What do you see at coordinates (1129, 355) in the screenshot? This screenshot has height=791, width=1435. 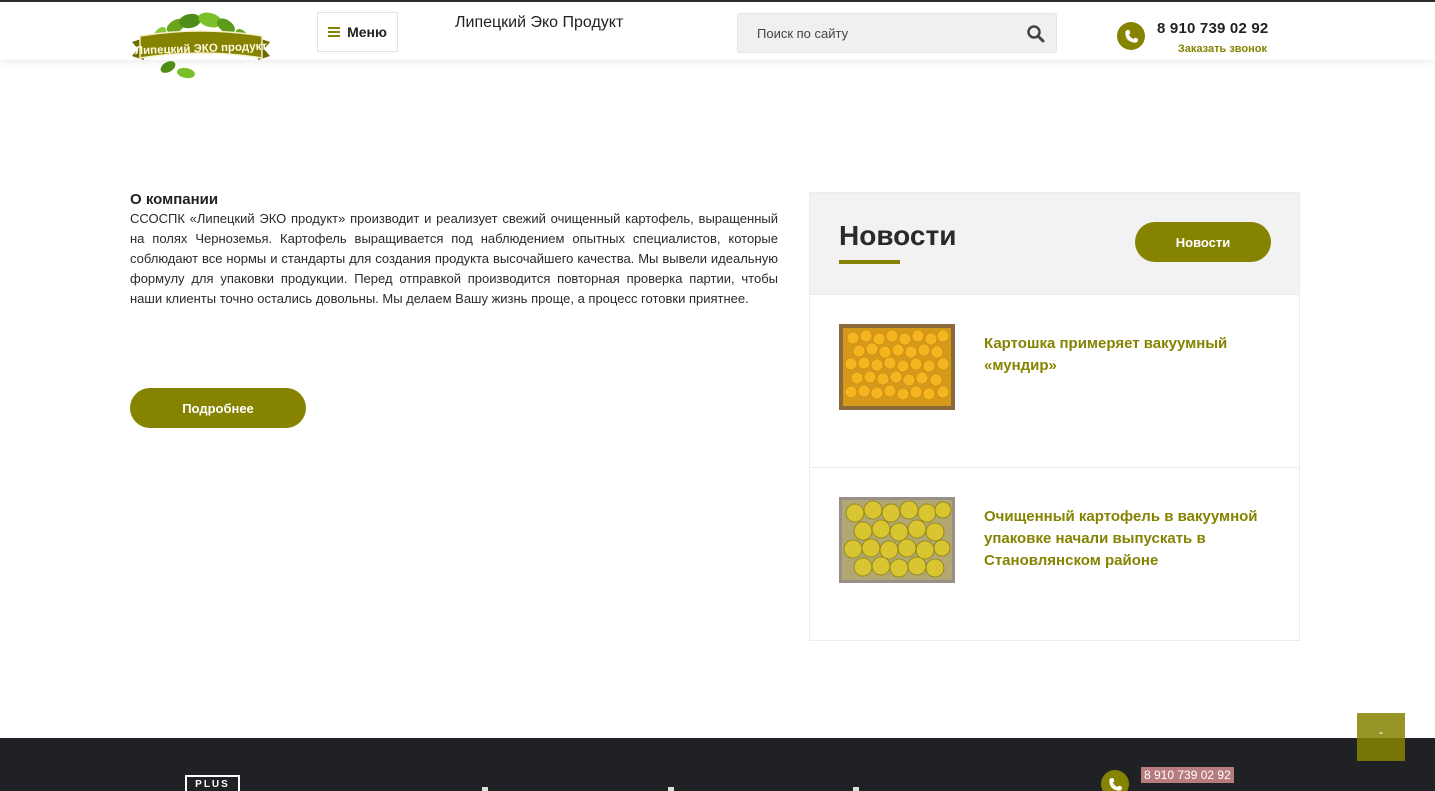 I see `news-link: Картошка примеряет вакуумный «мундир»` at bounding box center [1129, 355].